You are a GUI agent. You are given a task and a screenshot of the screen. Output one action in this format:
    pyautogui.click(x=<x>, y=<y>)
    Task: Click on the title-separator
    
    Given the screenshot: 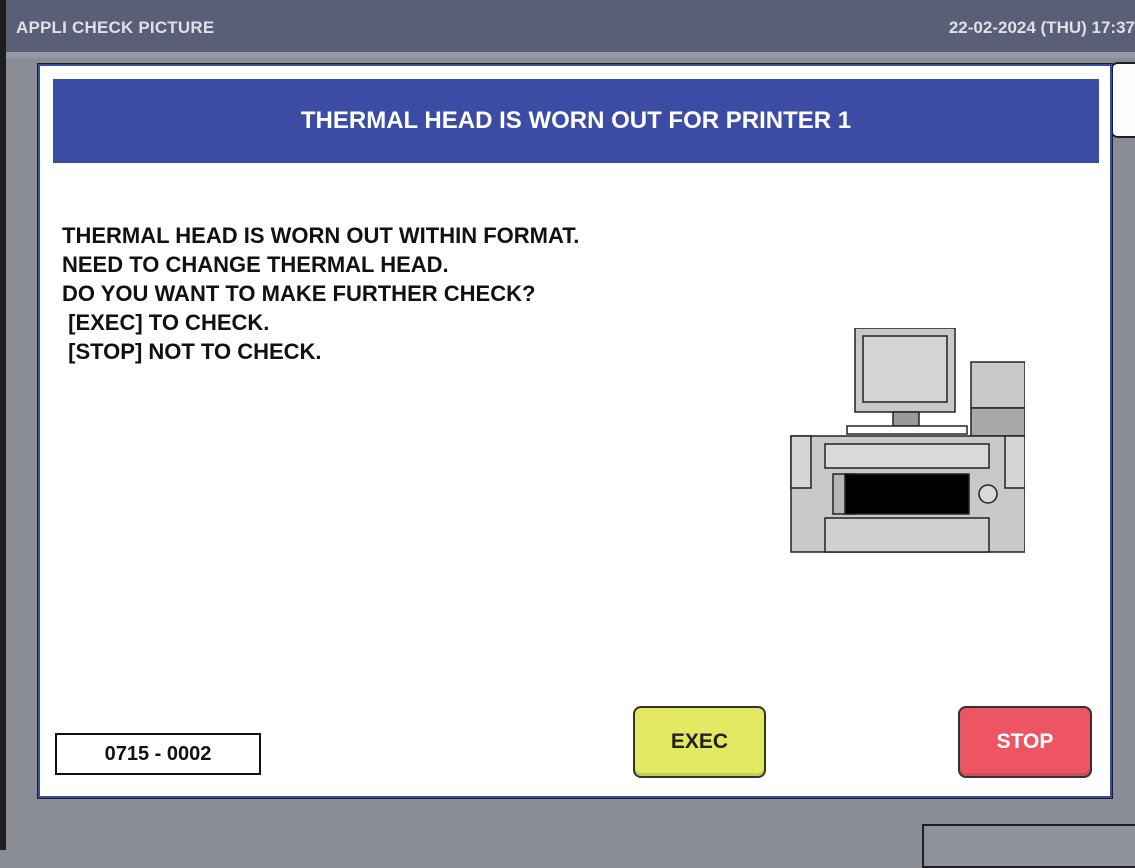 What is the action you would take?
    pyautogui.click(x=570, y=55)
    